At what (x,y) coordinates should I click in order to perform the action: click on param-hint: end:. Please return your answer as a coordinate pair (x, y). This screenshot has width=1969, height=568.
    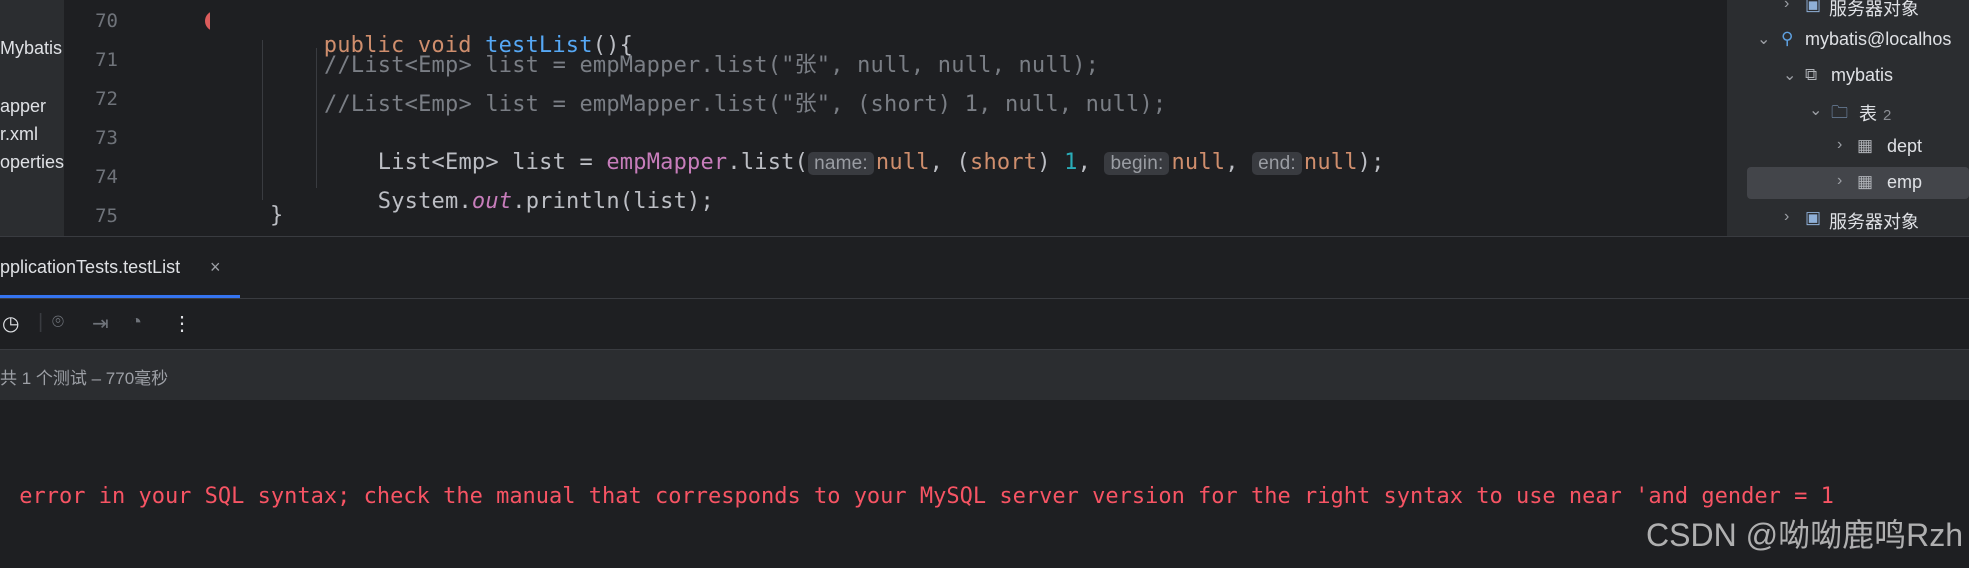
    Looking at the image, I should click on (1277, 163).